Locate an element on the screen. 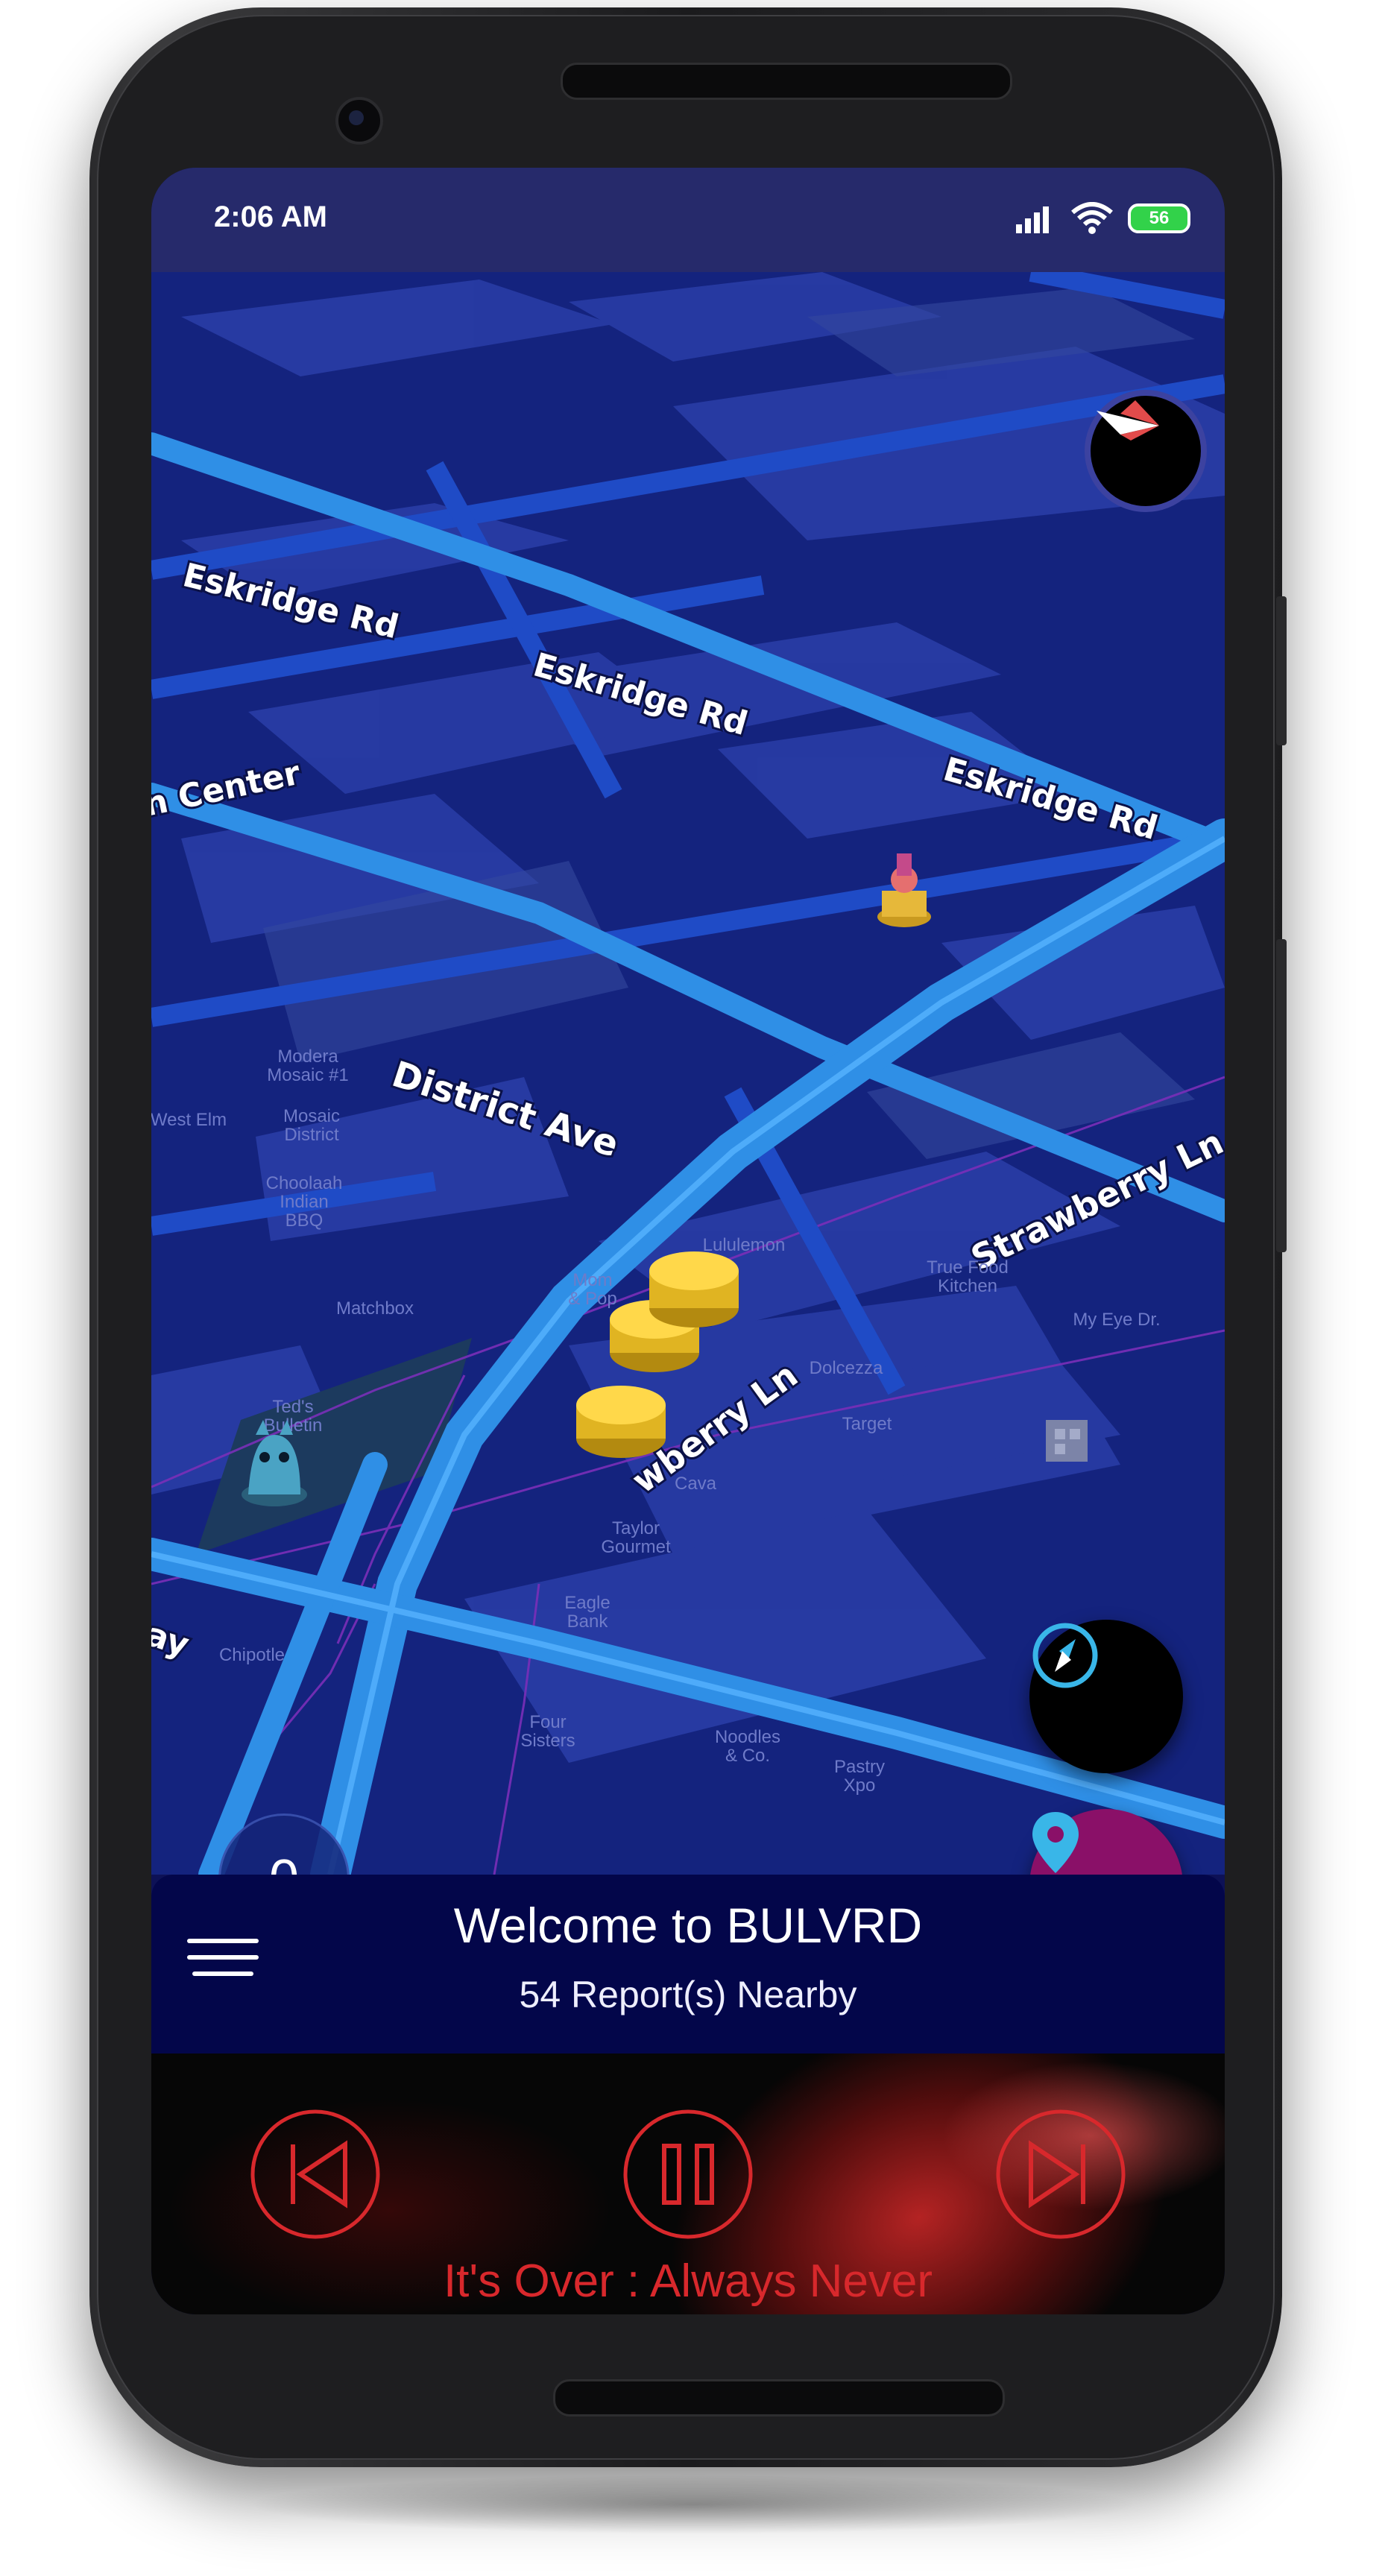  poi-label: BBQ is located at coordinates (304, 1220).